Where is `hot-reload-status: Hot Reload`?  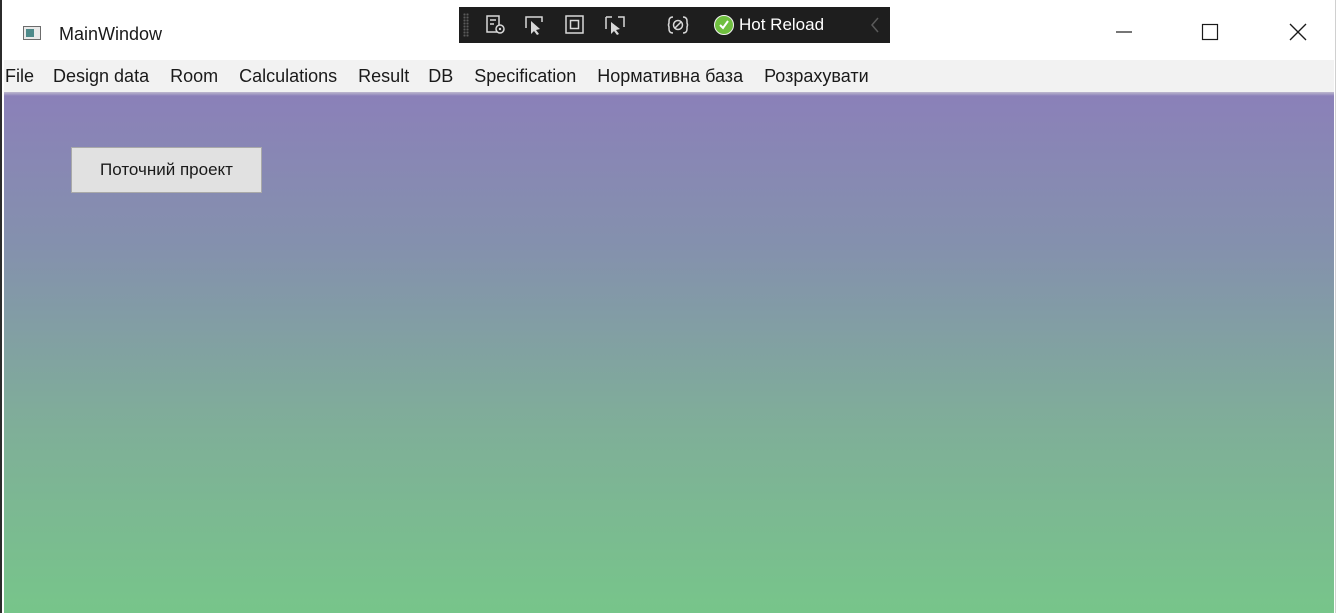
hot-reload-status: Hot Reload is located at coordinates (769, 25).